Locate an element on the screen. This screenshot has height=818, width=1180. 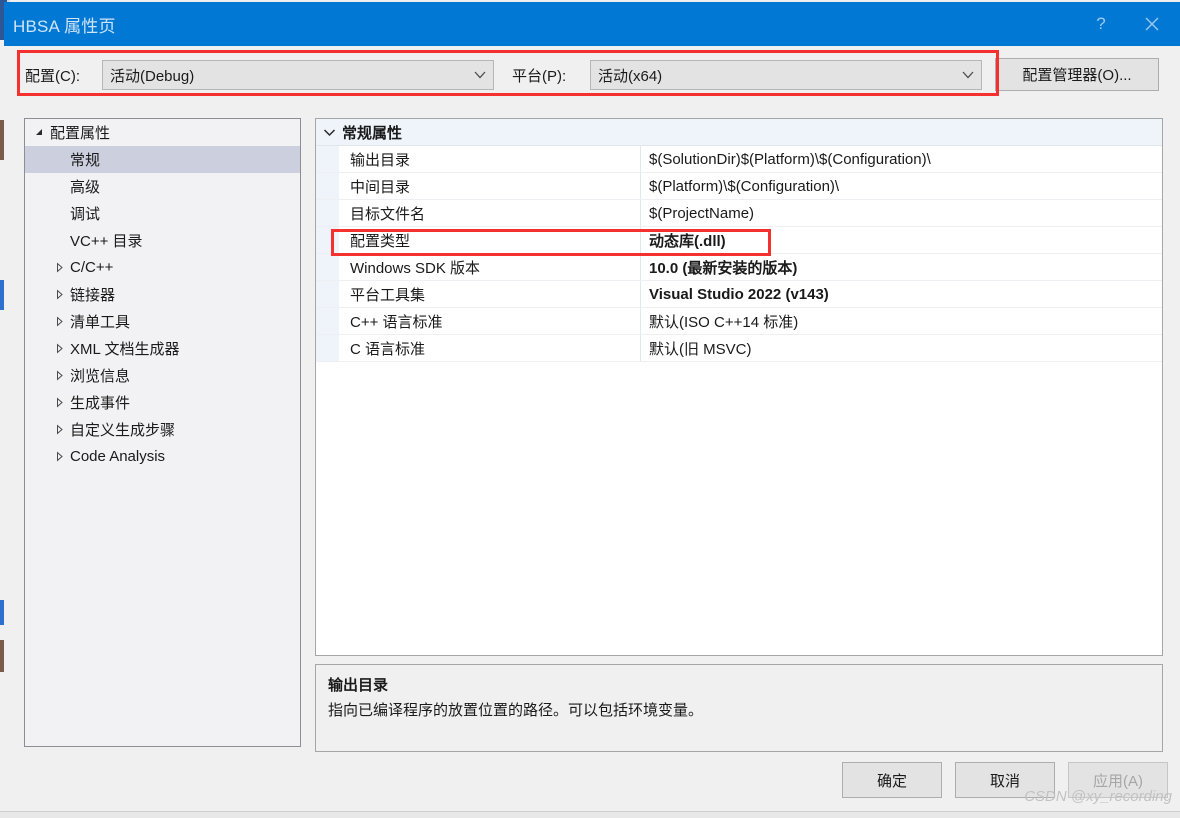
tree-item-1: 常规 is located at coordinates (162, 159).